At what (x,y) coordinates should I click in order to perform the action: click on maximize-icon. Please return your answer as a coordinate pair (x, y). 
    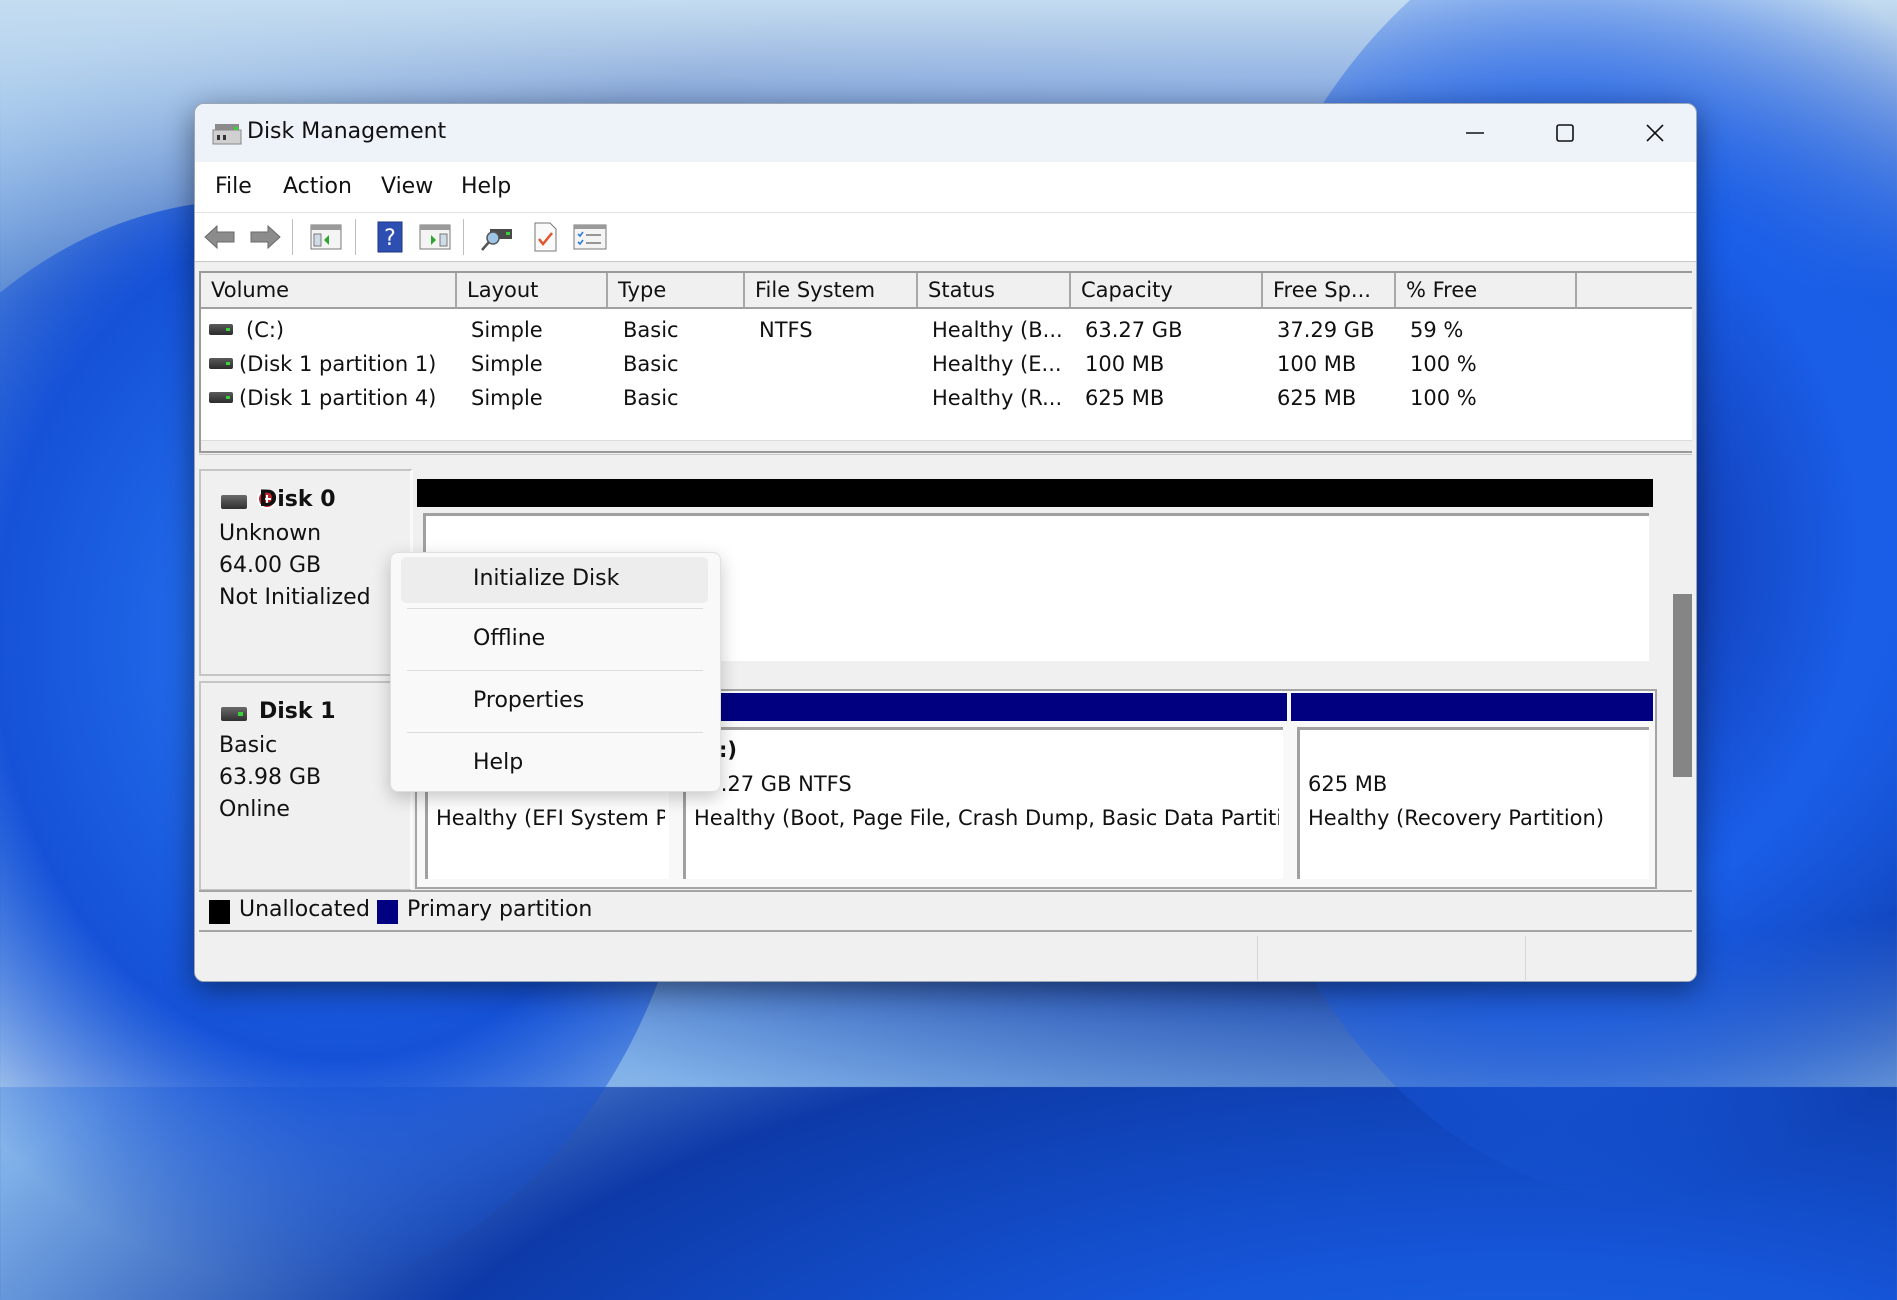
    Looking at the image, I should click on (1565, 133).